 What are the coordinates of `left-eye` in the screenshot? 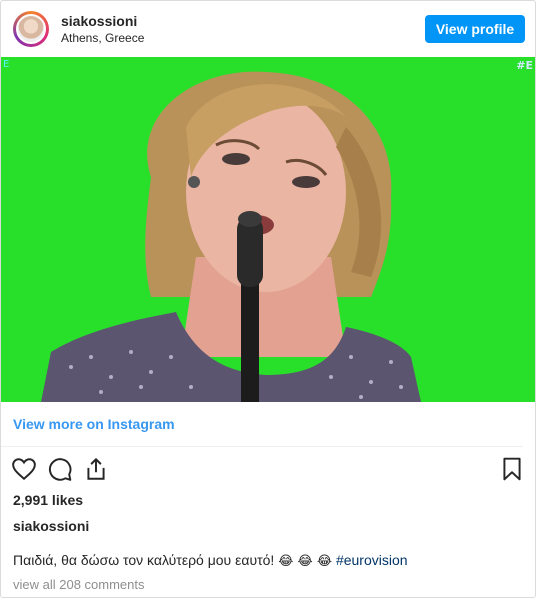 It's located at (236, 159).